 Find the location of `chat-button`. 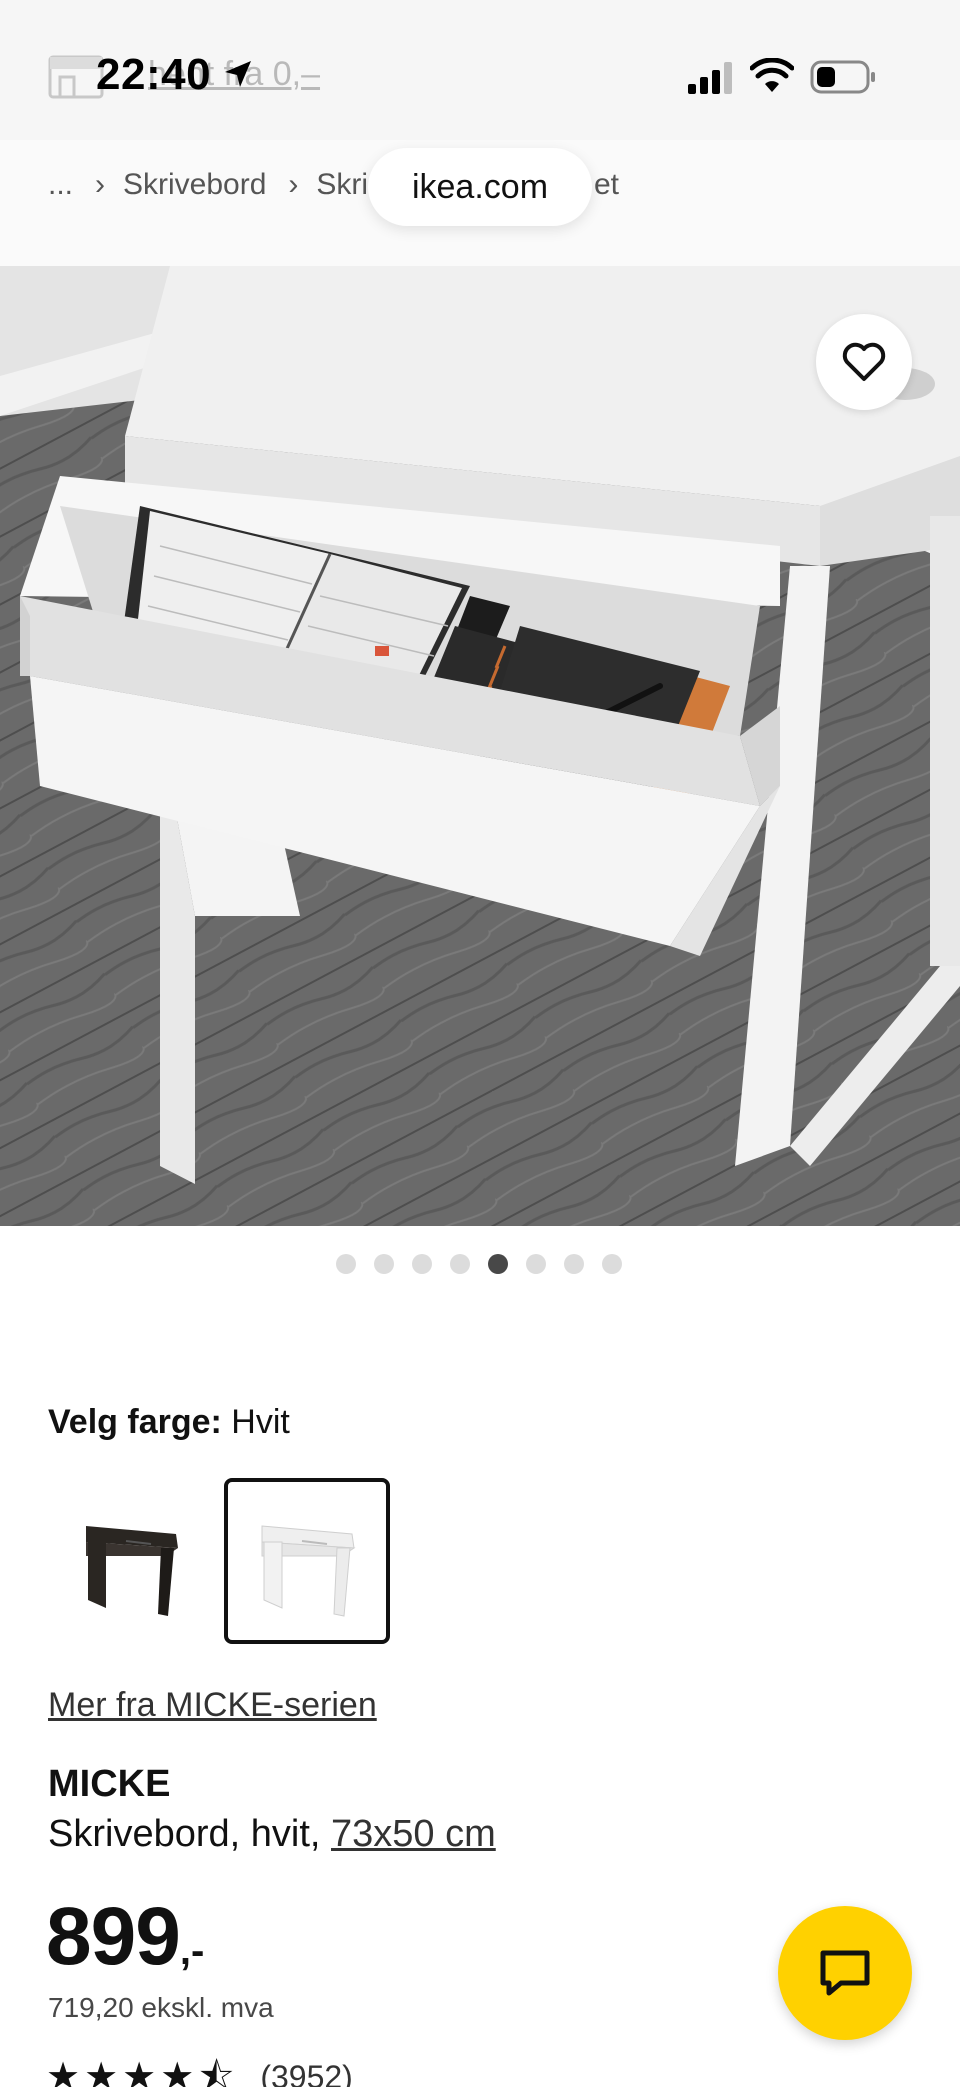

chat-button is located at coordinates (845, 1973).